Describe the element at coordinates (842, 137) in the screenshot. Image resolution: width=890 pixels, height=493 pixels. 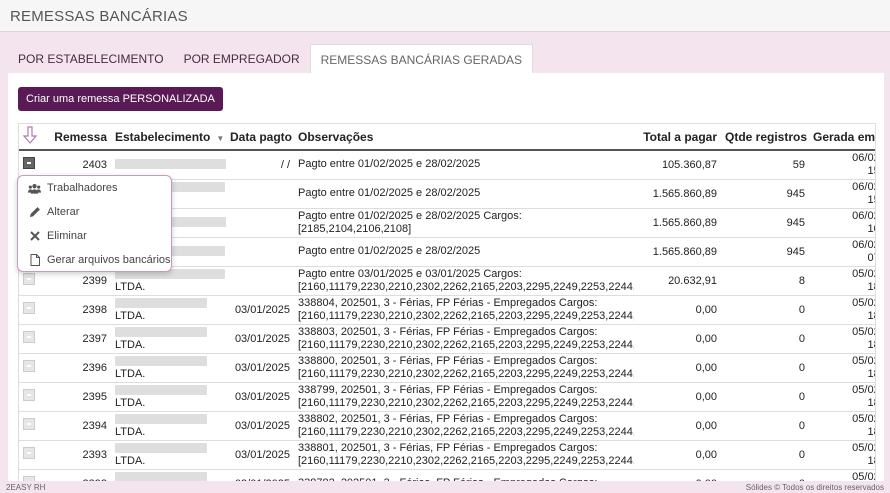
I see `header-gerada-em: Gerada em` at that location.